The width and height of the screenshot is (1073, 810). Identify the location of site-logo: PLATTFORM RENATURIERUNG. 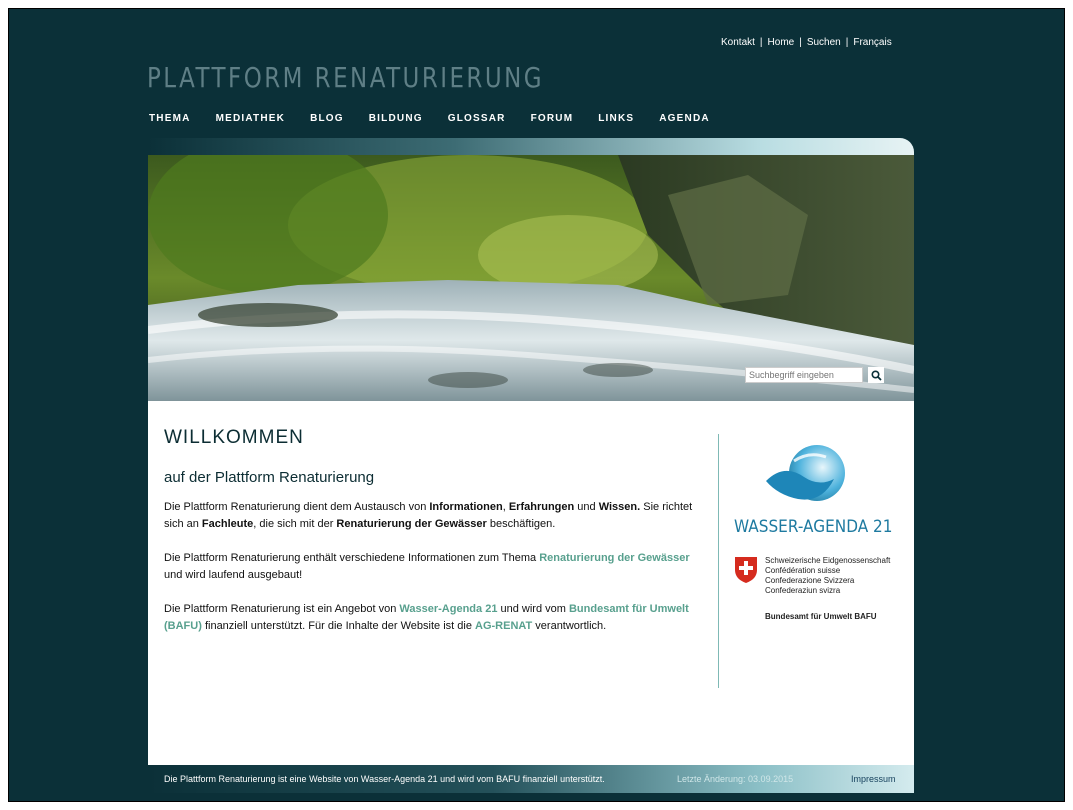
(345, 77).